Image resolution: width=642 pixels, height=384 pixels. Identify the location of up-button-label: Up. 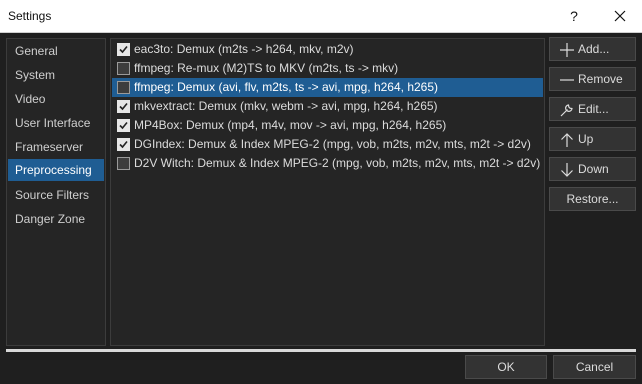
(586, 139).